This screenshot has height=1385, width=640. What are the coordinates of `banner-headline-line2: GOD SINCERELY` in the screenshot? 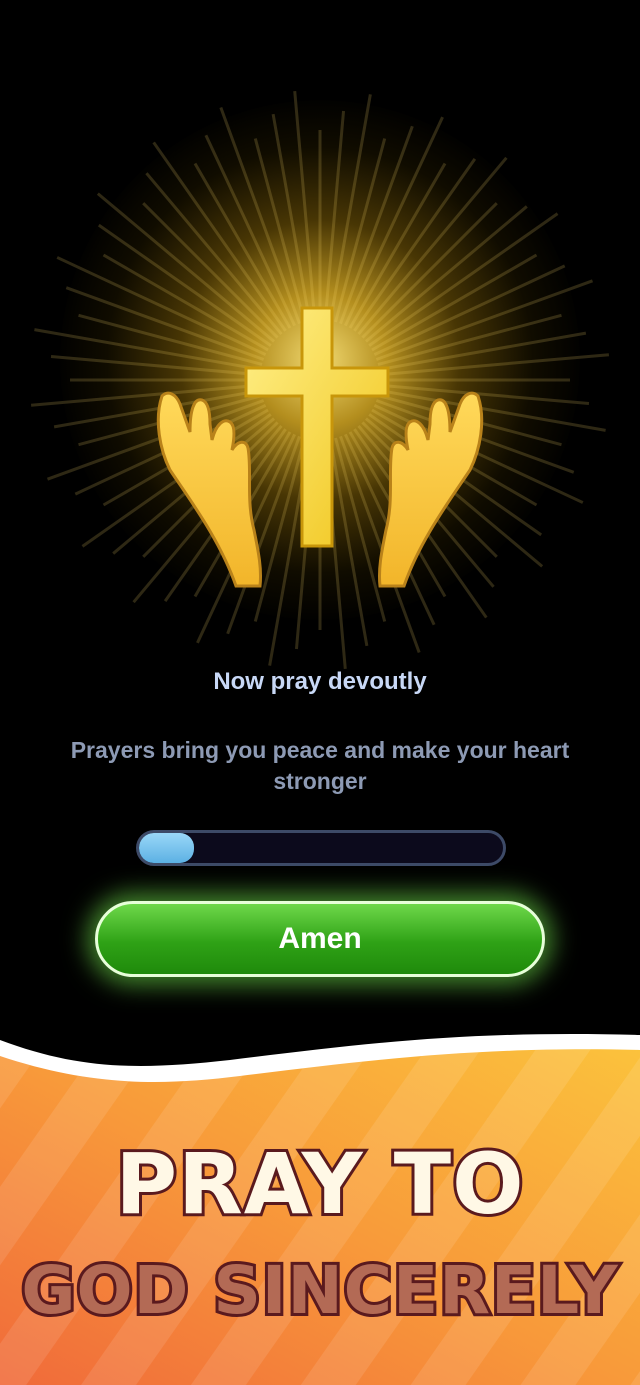 It's located at (319, 1290).